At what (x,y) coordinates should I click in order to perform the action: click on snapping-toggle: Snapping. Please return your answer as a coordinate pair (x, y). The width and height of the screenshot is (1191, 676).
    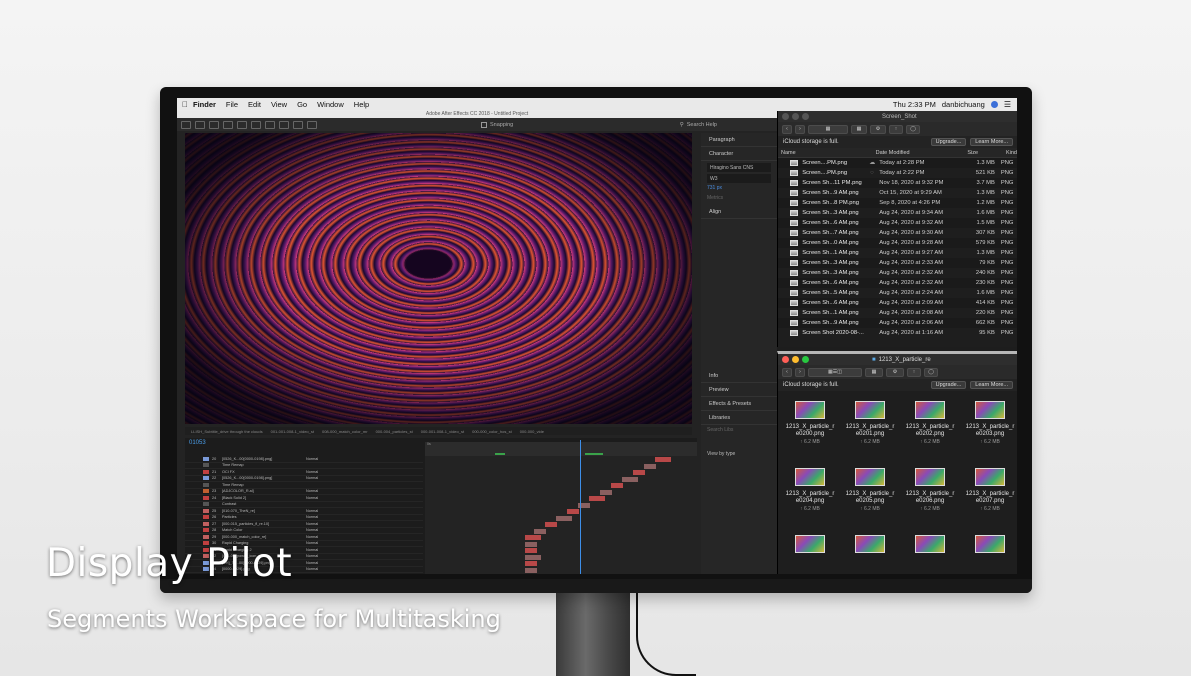
    Looking at the image, I should click on (497, 124).